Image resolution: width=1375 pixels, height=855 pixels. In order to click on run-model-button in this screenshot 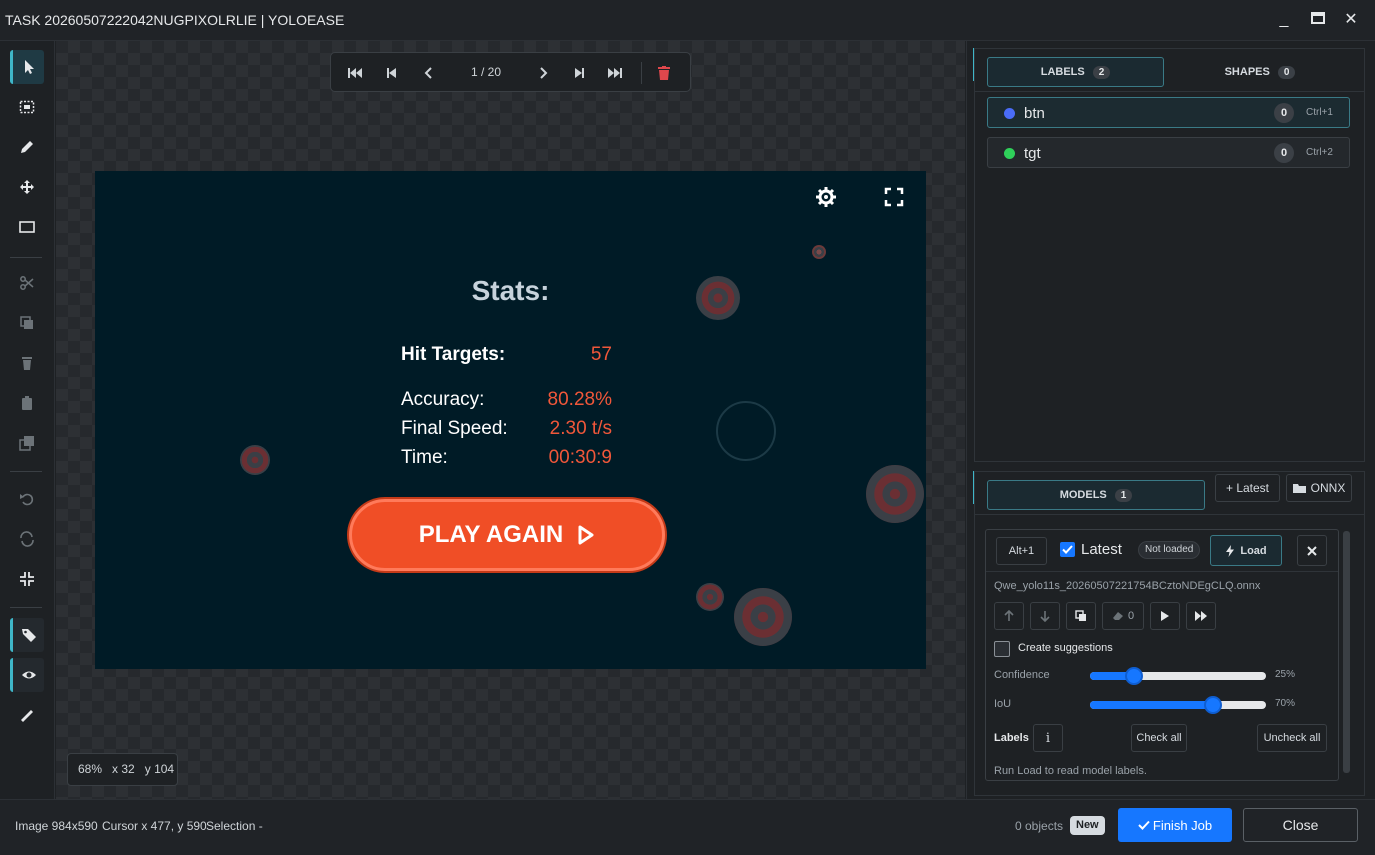, I will do `click(1165, 616)`.